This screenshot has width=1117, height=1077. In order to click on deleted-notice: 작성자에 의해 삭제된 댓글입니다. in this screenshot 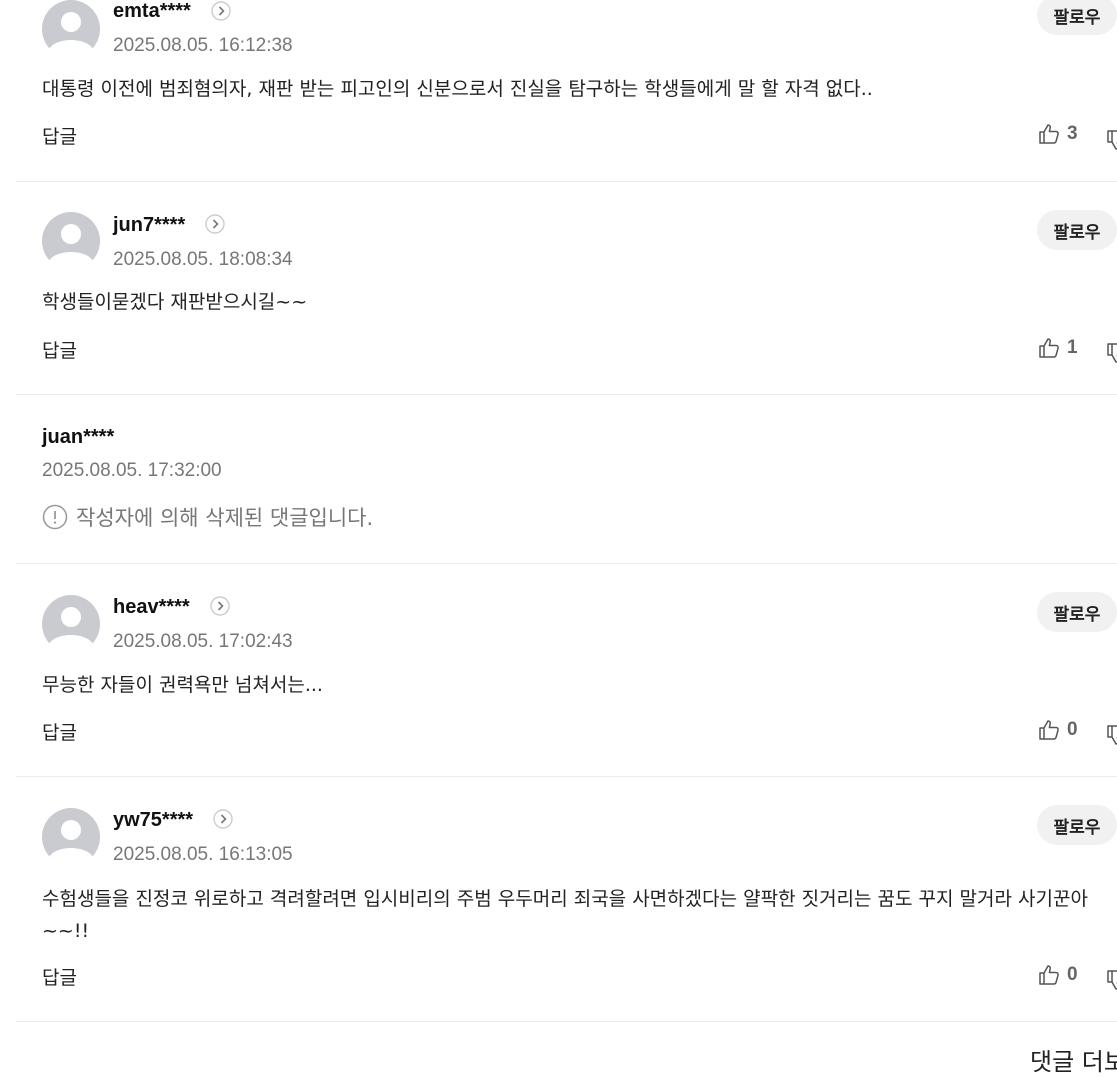, I will do `click(207, 517)`.